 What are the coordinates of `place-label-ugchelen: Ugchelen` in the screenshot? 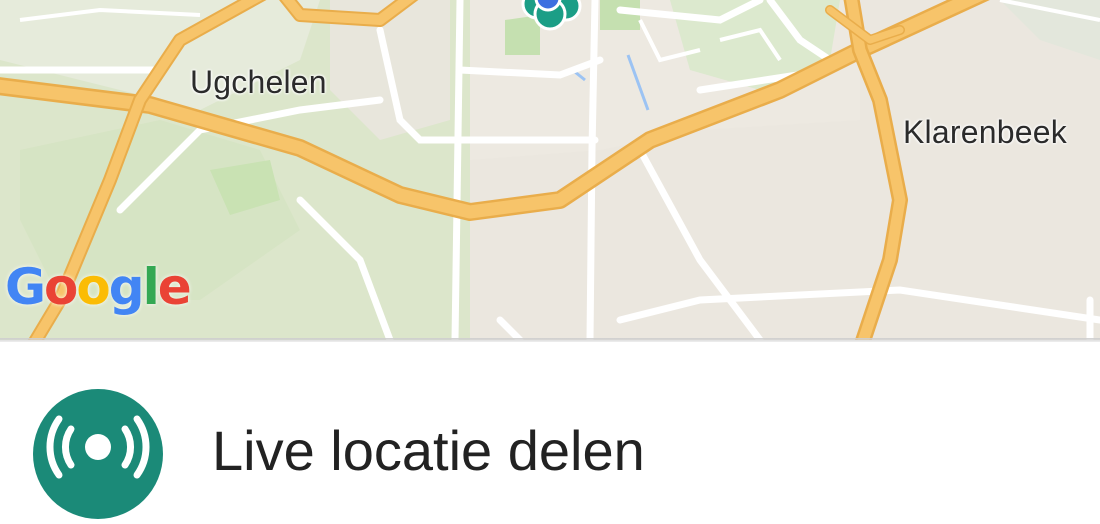 It's located at (258, 82).